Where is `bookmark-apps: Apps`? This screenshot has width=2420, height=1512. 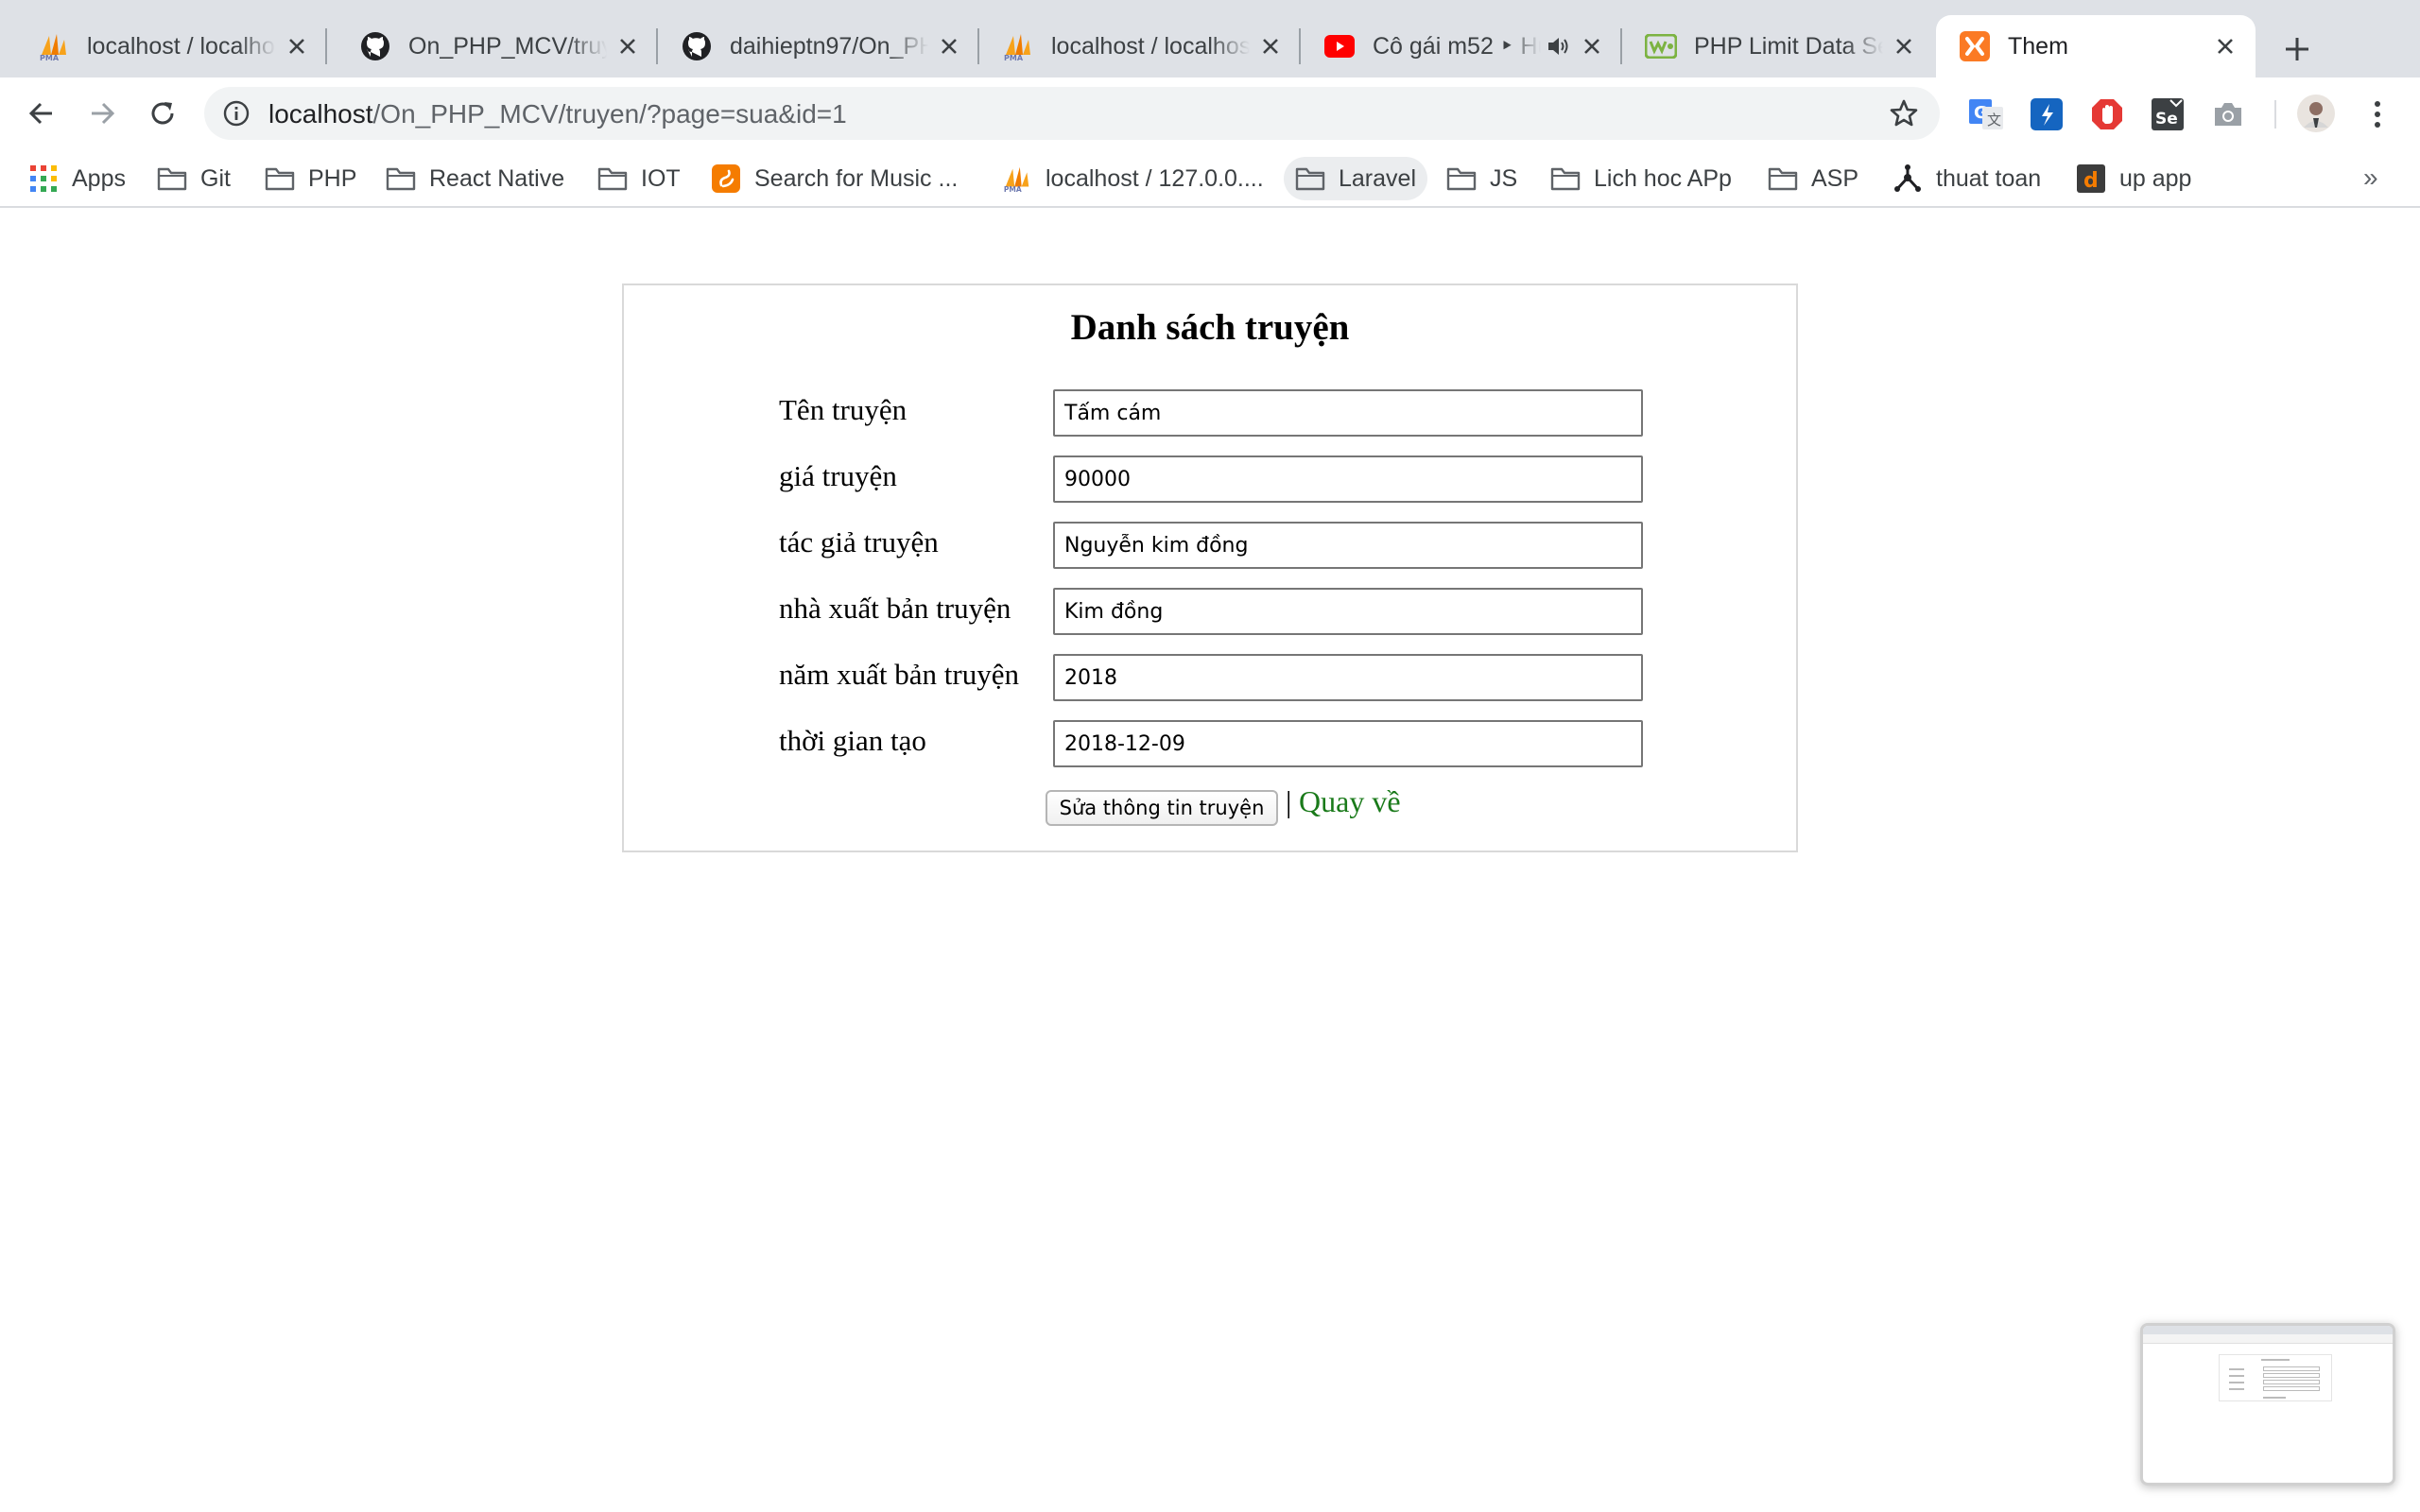 bookmark-apps: Apps is located at coordinates (77, 178).